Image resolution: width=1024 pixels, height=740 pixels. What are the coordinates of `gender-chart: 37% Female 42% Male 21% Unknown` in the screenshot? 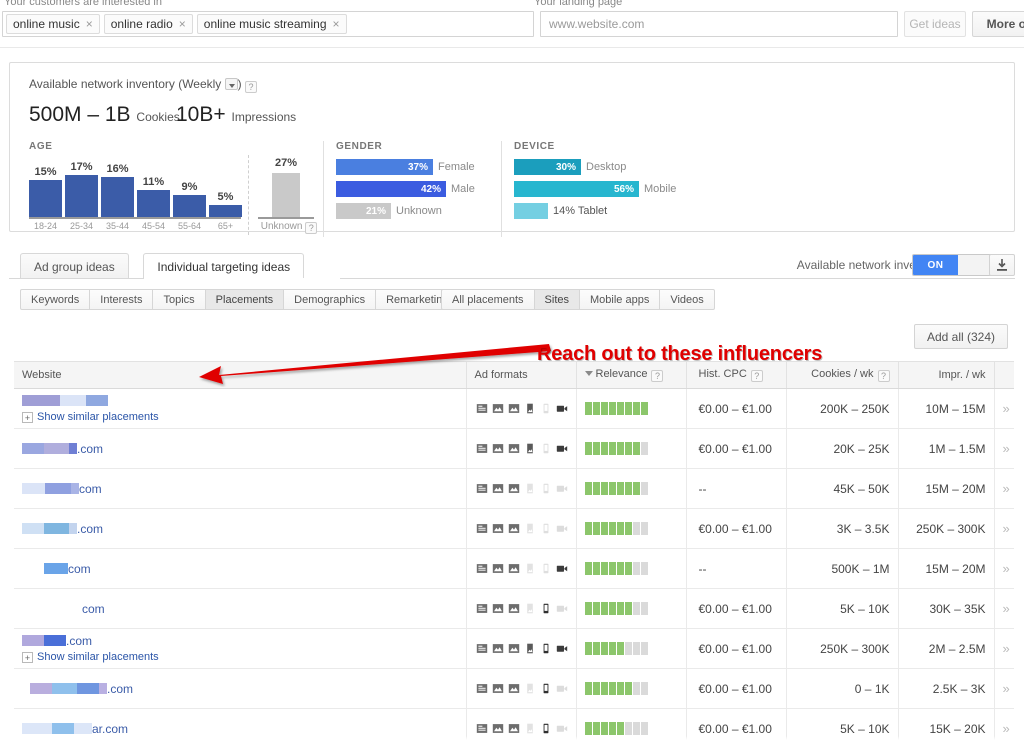 It's located at (411, 192).